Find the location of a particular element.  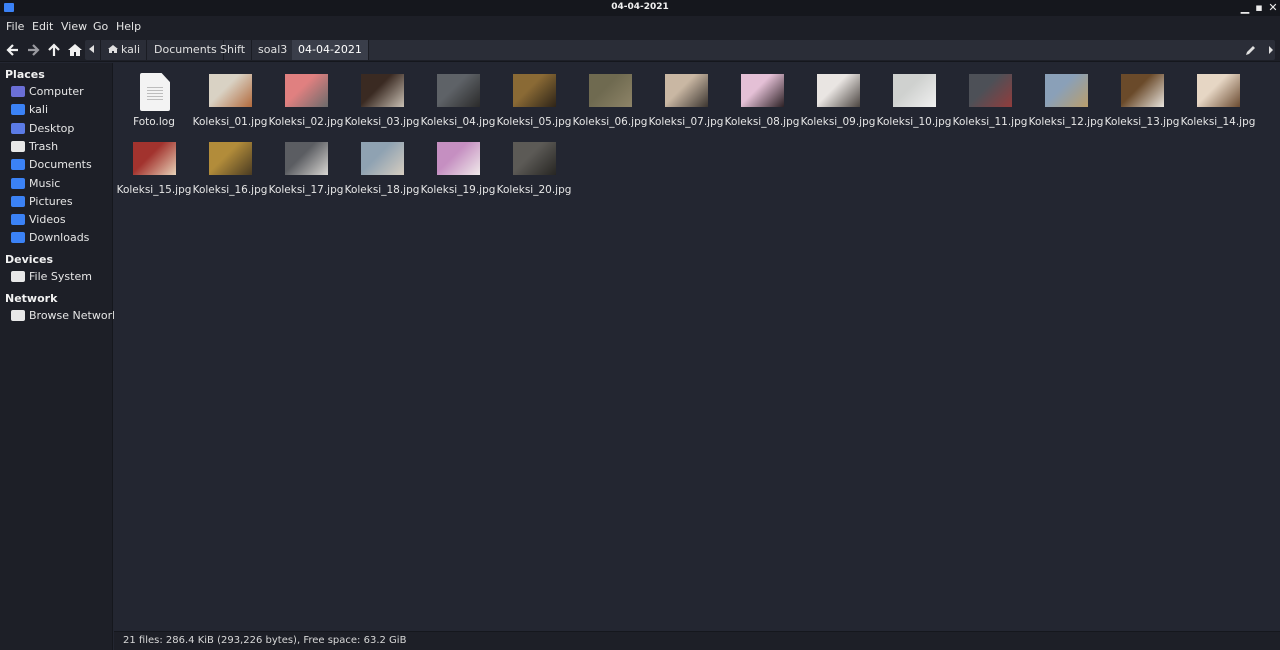

back-button is located at coordinates (13, 50).